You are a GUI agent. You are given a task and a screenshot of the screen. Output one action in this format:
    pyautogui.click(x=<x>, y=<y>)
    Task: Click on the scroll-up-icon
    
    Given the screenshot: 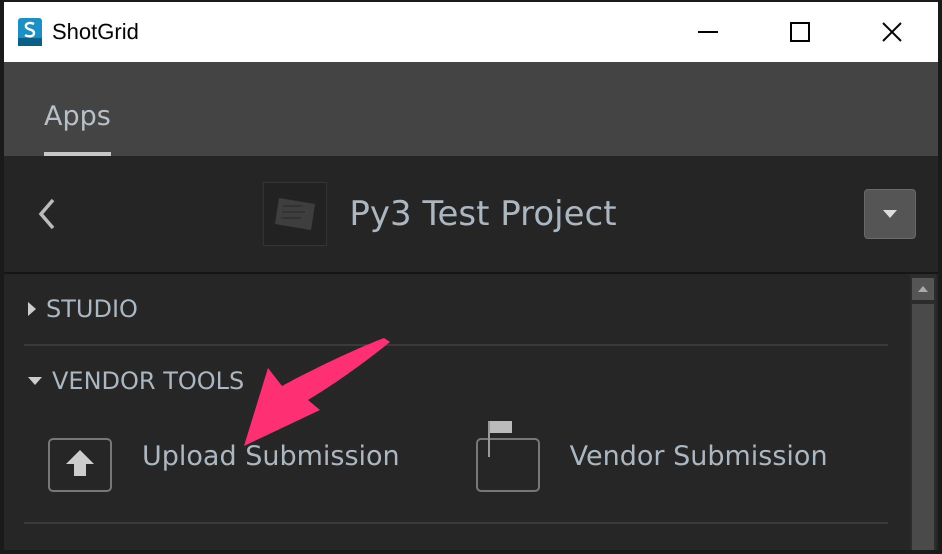 What is the action you would take?
    pyautogui.click(x=923, y=289)
    